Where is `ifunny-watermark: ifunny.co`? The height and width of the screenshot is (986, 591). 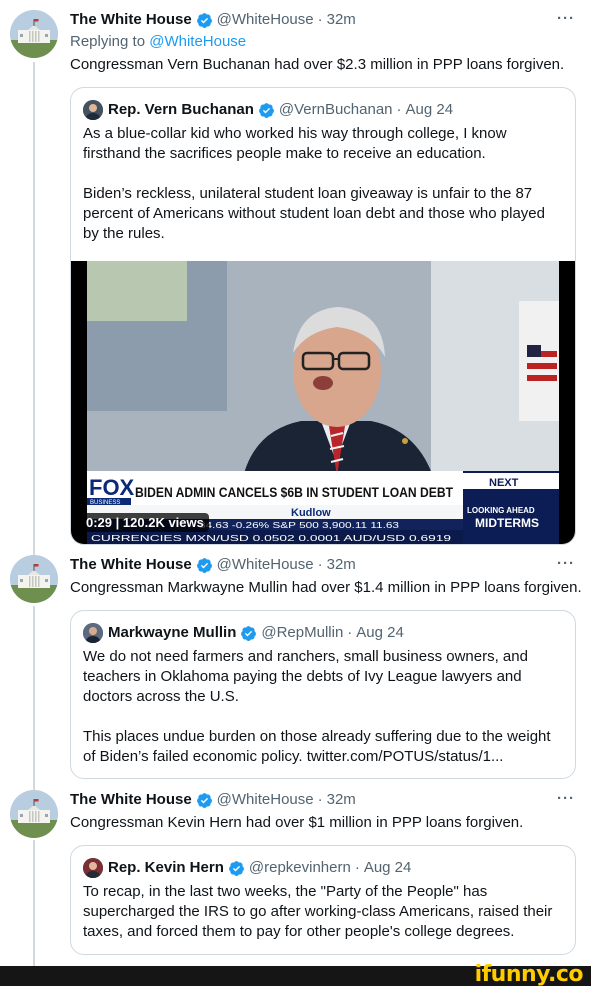
ifunny-watermark: ifunny.co is located at coordinates (529, 974).